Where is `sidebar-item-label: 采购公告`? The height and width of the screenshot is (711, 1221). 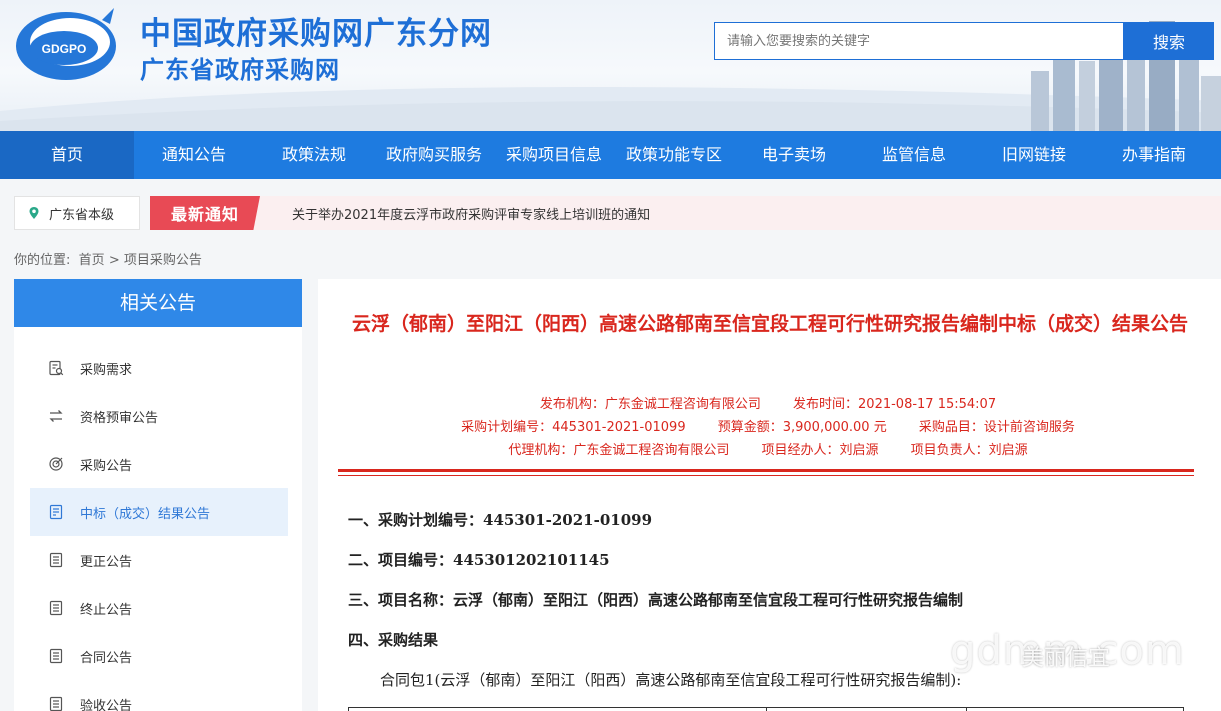
sidebar-item-label: 采购公告 is located at coordinates (106, 466).